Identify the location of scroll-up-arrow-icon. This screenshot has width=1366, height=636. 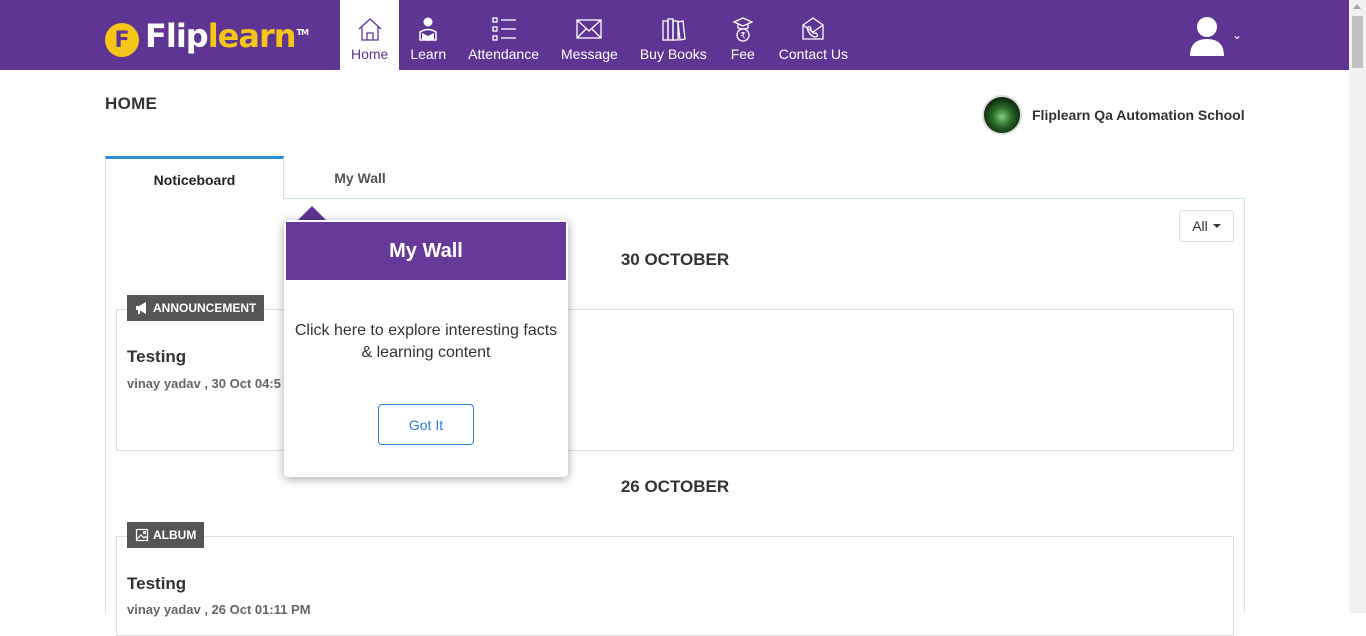
(1357, 6).